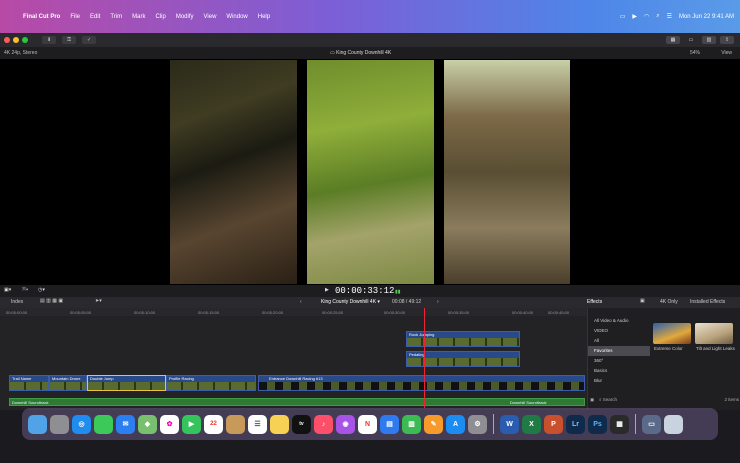  What do you see at coordinates (49, 40) in the screenshot?
I see `import-button: ⬇` at bounding box center [49, 40].